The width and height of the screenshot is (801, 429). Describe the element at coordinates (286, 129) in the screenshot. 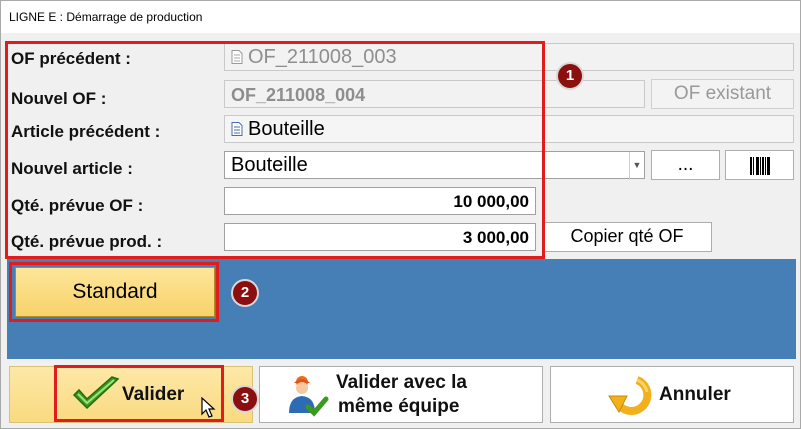

I see `article-precedent-value: Bouteille` at that location.